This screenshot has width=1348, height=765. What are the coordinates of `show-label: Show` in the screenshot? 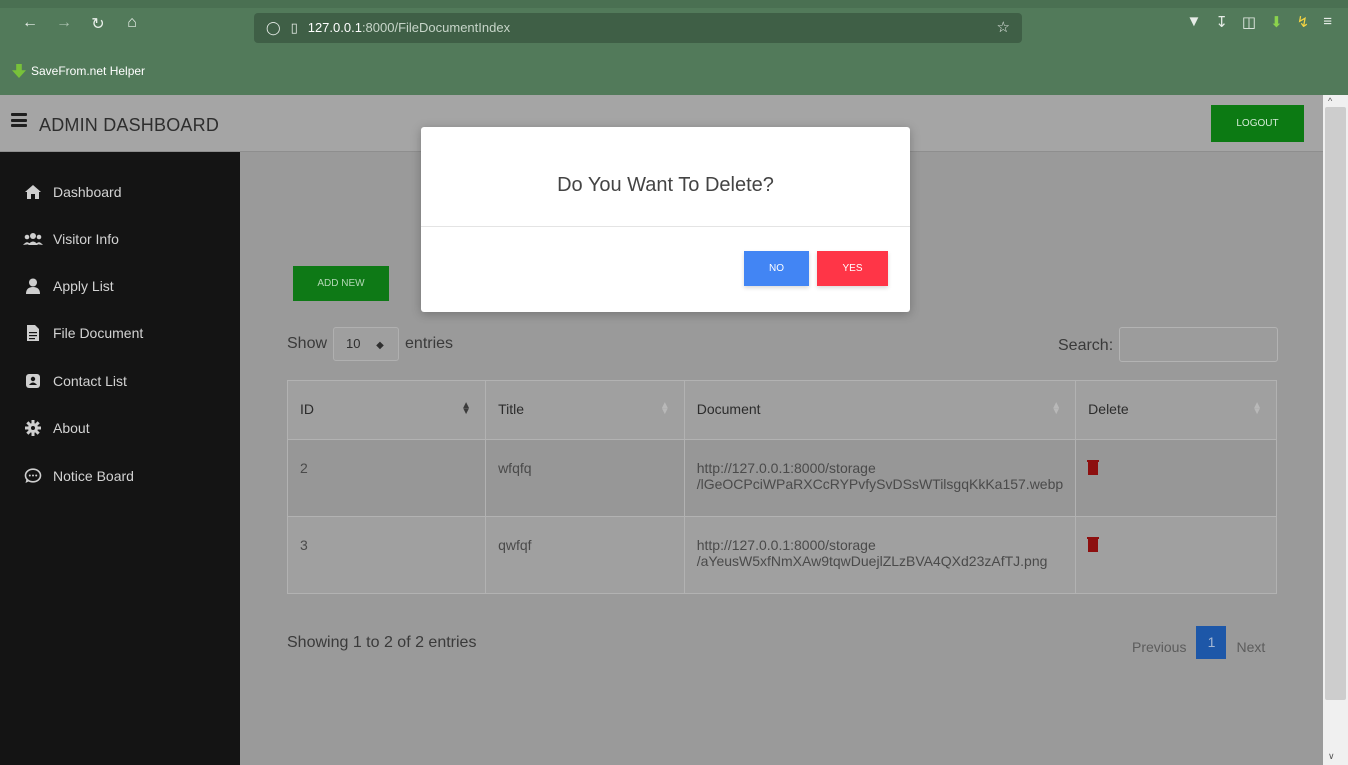 It's located at (307, 343).